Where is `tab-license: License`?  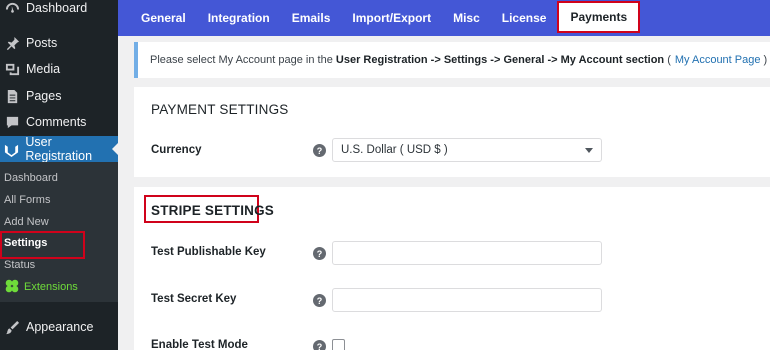 tab-license: License is located at coordinates (524, 18).